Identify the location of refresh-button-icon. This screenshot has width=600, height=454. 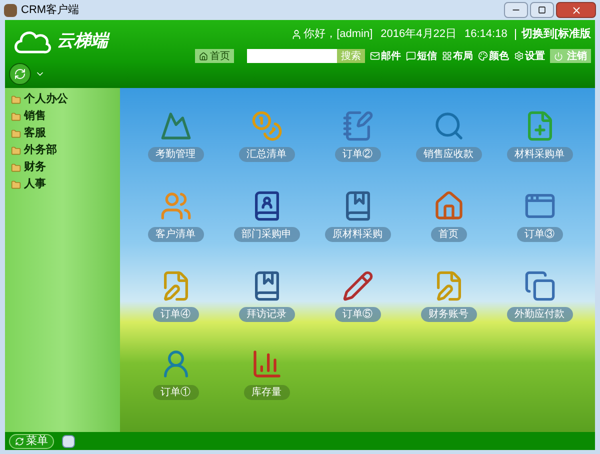
(20, 74).